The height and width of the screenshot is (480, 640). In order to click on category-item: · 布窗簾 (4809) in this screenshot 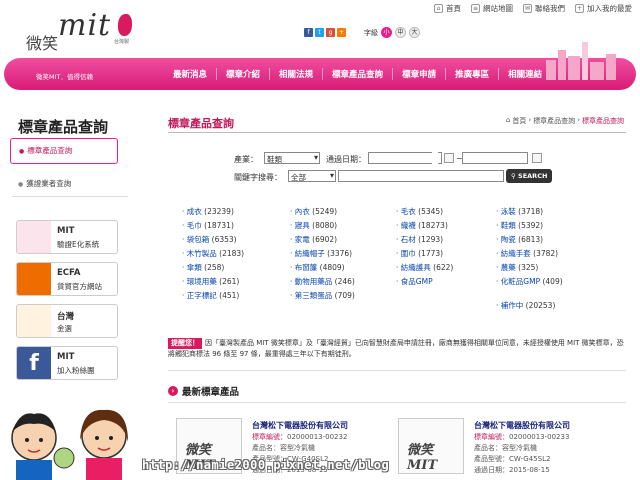, I will do `click(317, 267)`.